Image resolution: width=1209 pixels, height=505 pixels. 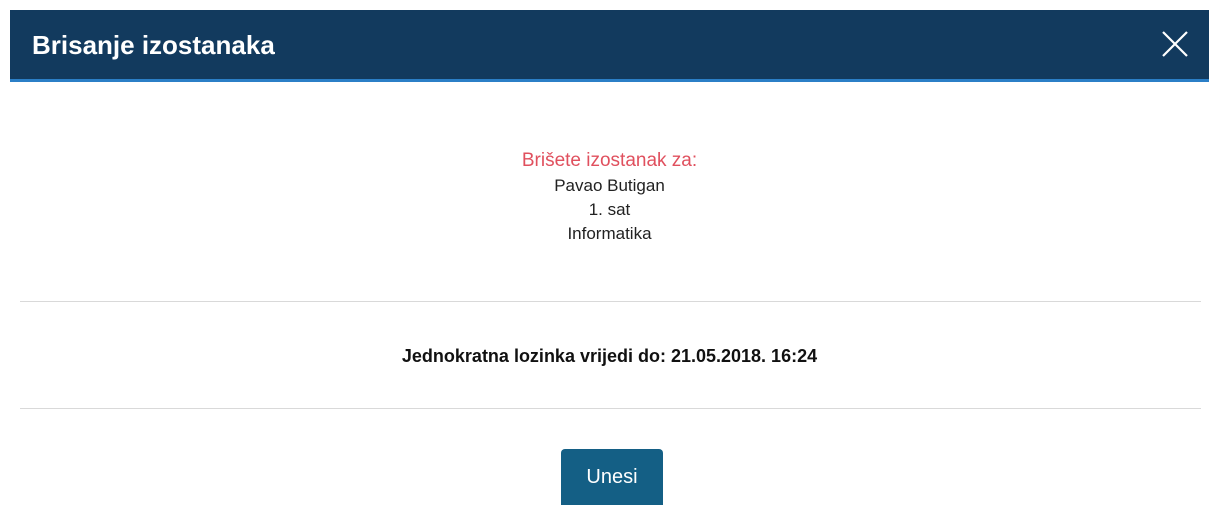 What do you see at coordinates (609, 233) in the screenshot?
I see `subject-name: Informatika` at bounding box center [609, 233].